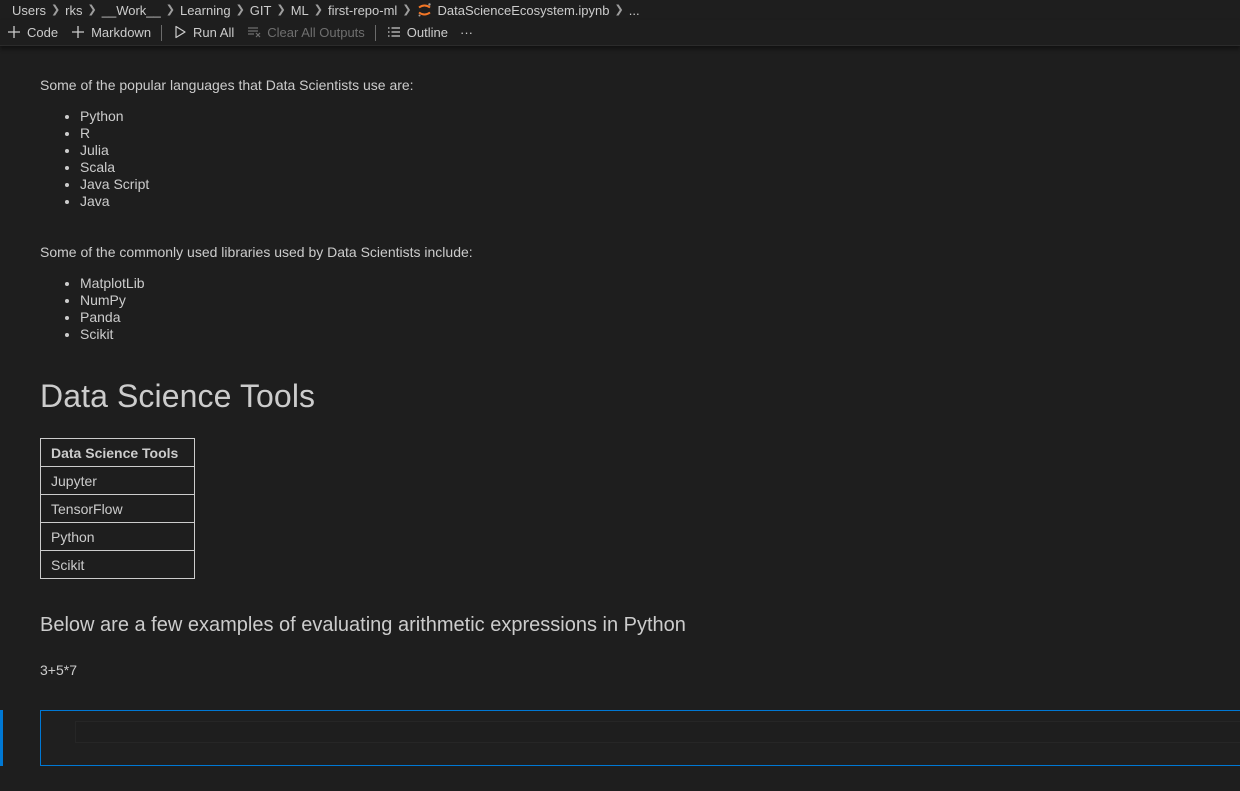 This screenshot has width=1240, height=791. Describe the element at coordinates (261, 10) in the screenshot. I see `breadcrumb-item-git: GIT` at that location.